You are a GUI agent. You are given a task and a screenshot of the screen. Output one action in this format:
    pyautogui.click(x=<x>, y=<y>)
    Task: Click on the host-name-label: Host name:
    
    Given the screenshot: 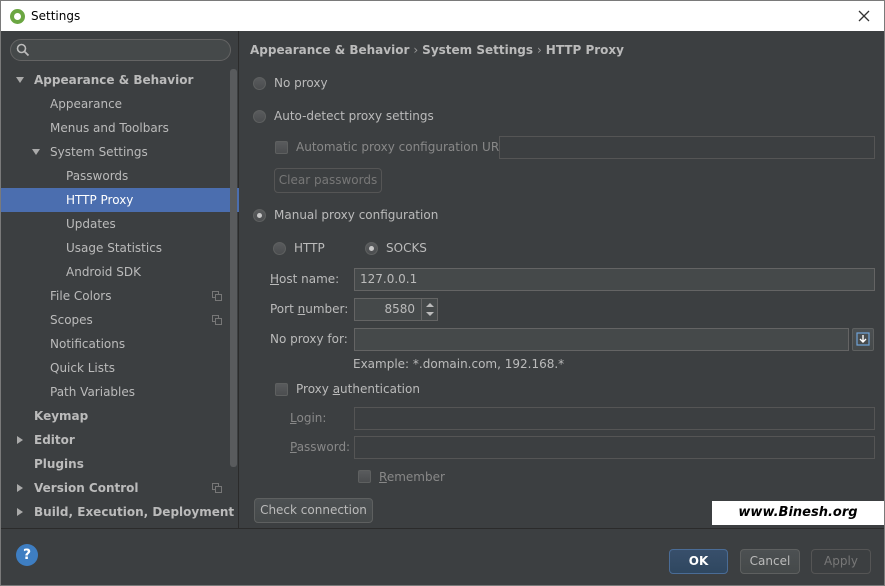 What is the action you would take?
    pyautogui.click(x=304, y=279)
    